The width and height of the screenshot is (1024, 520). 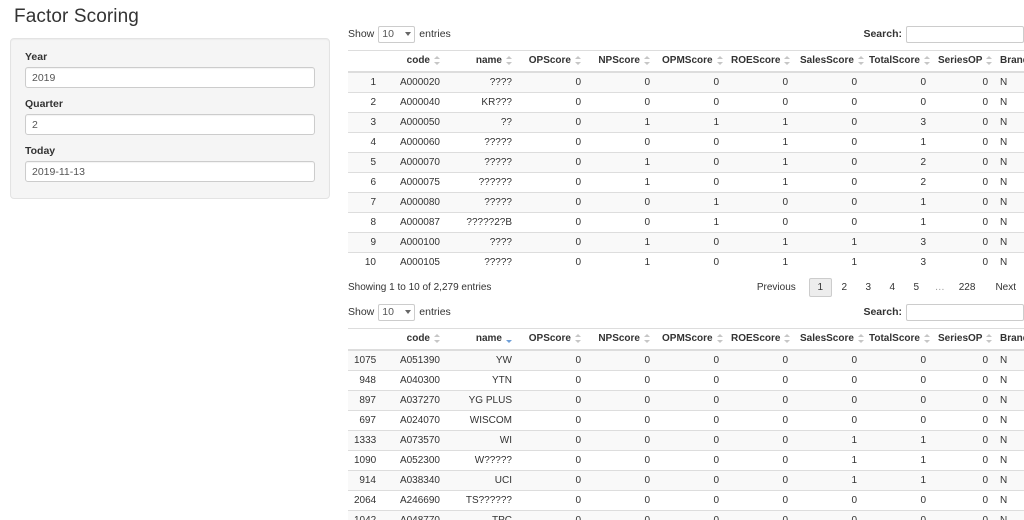 I want to click on table-row: 1075A051390YW0000000N20192, so click(x=686, y=360).